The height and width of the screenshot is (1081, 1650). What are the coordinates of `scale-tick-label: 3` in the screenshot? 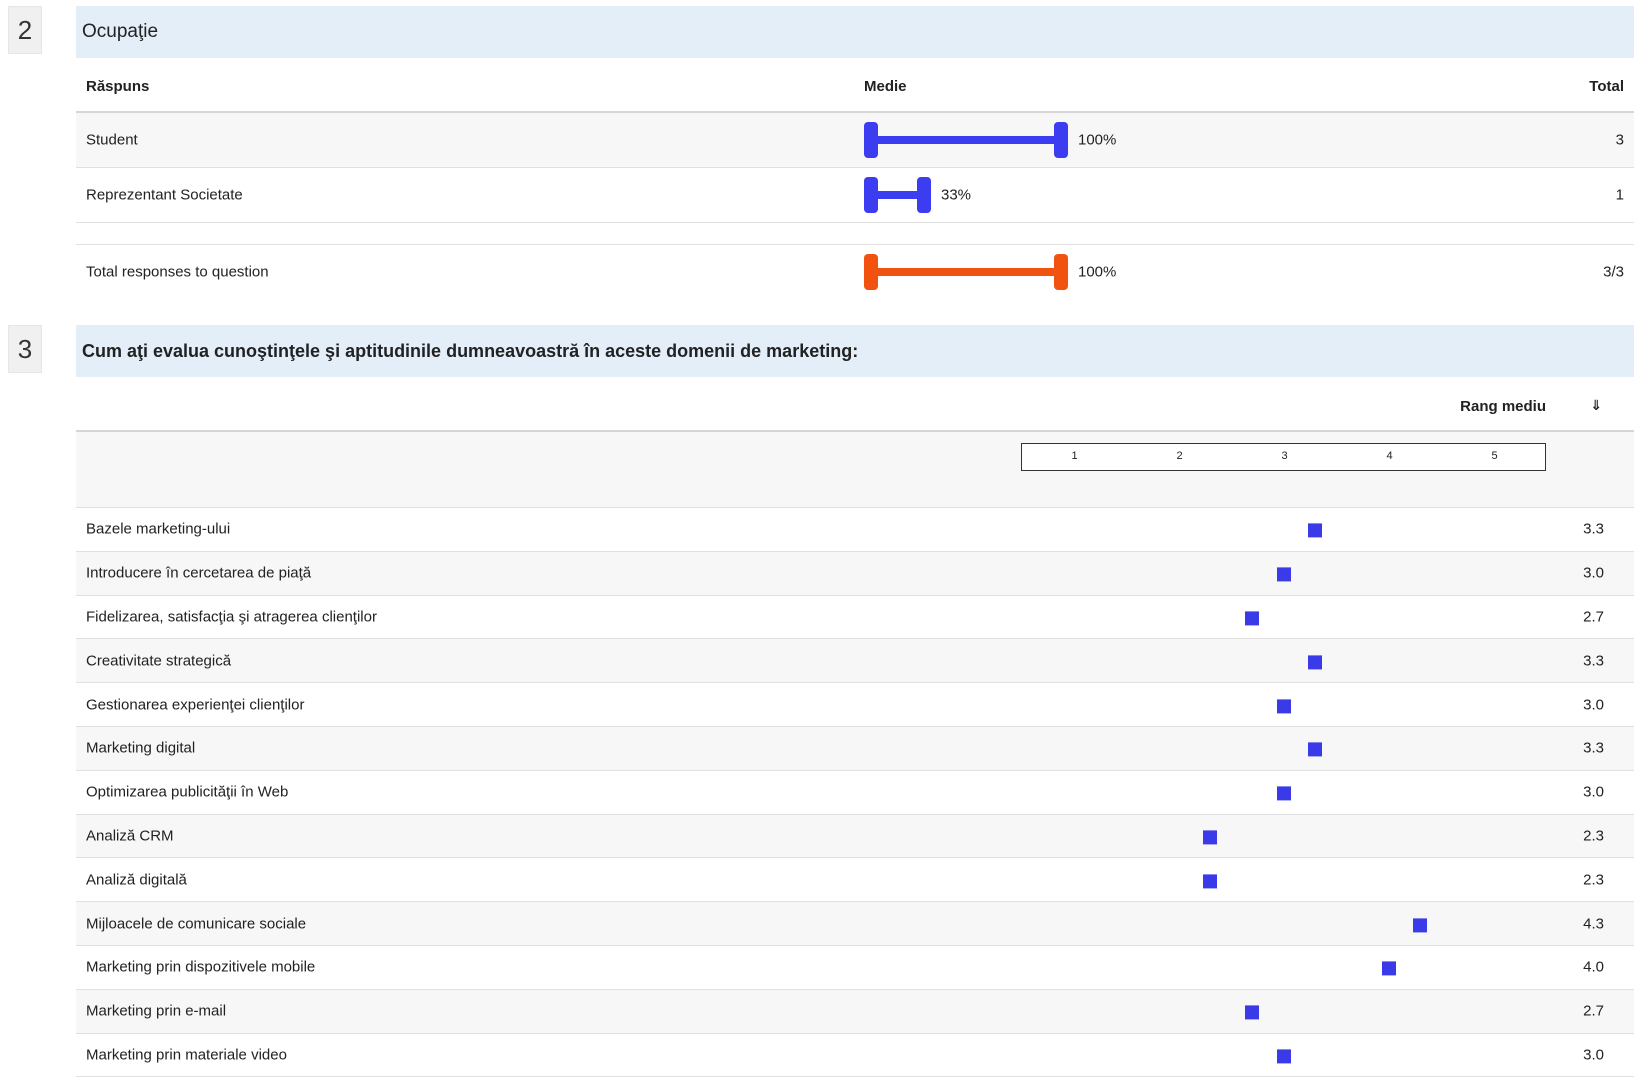 It's located at (1284, 456).